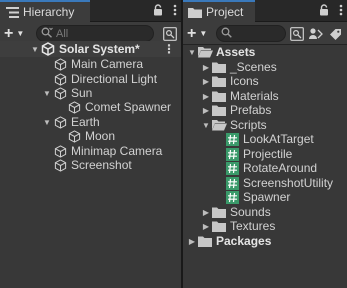  Describe the element at coordinates (254, 96) in the screenshot. I see `folder-label: Materials` at that location.